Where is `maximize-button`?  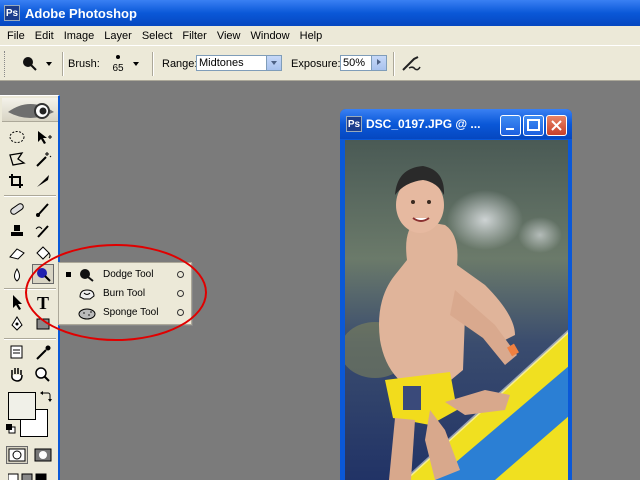 maximize-button is located at coordinates (533, 125).